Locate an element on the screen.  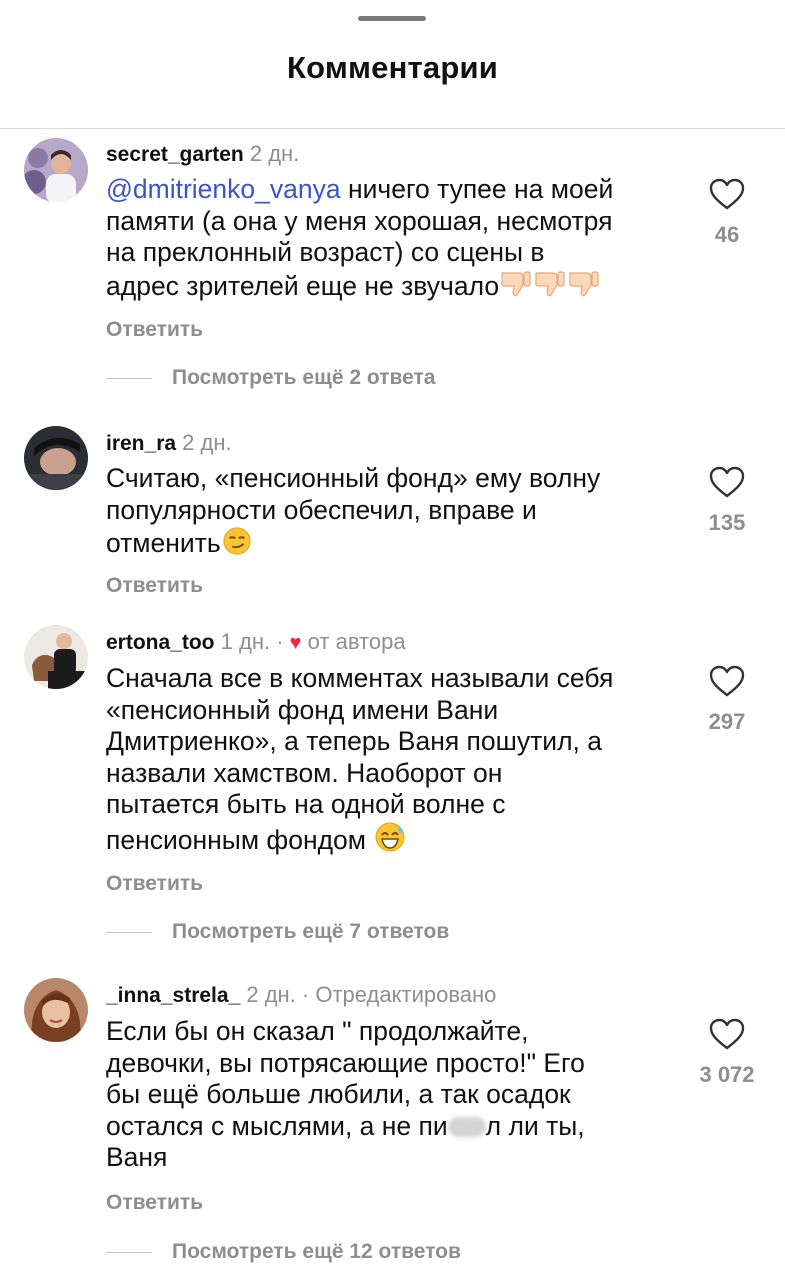
comment-meta: secret_garten 2 дн. is located at coordinates (202, 154).